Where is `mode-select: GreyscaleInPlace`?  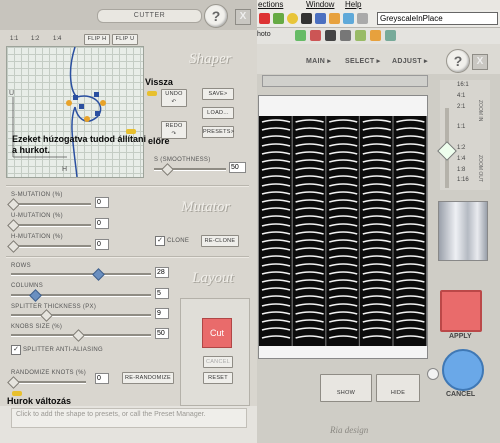
mode-select: GreyscaleInPlace is located at coordinates (437, 18).